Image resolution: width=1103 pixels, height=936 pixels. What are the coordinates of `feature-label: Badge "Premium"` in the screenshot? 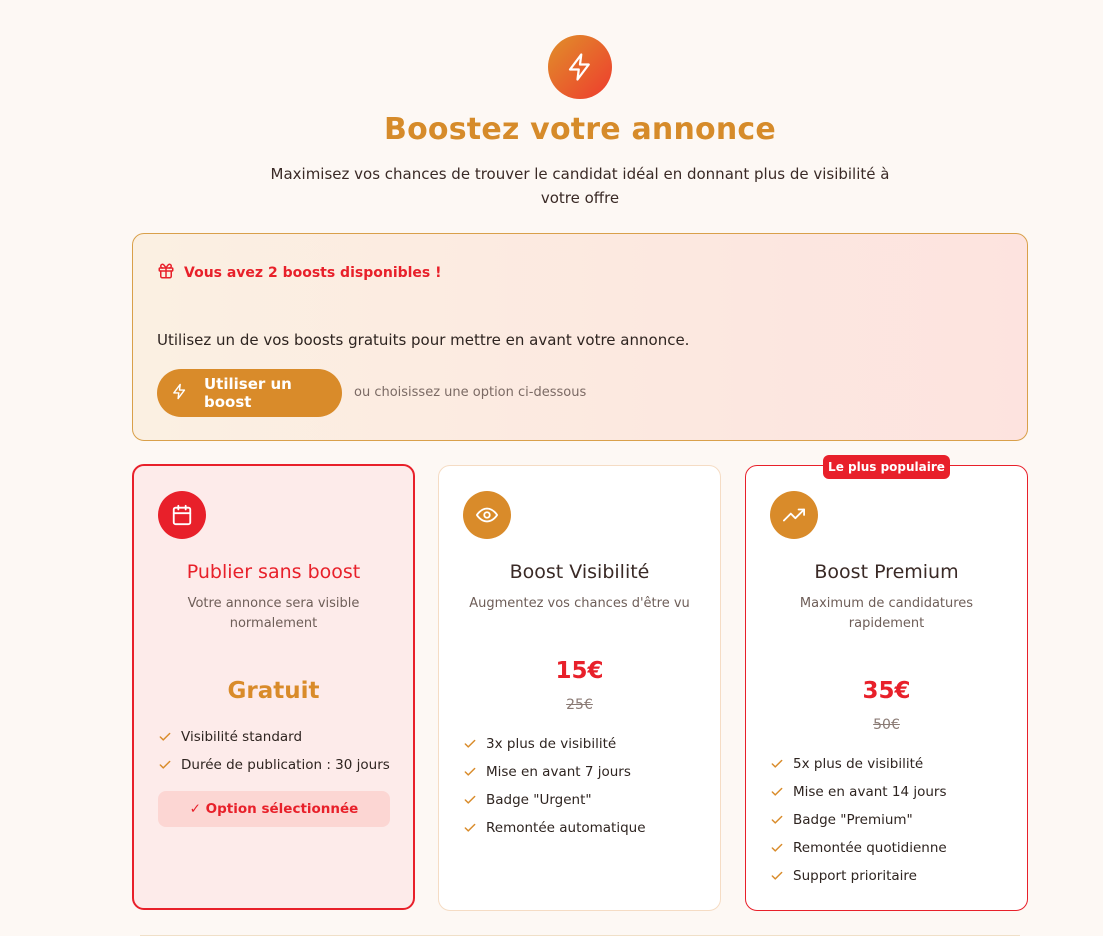 It's located at (853, 820).